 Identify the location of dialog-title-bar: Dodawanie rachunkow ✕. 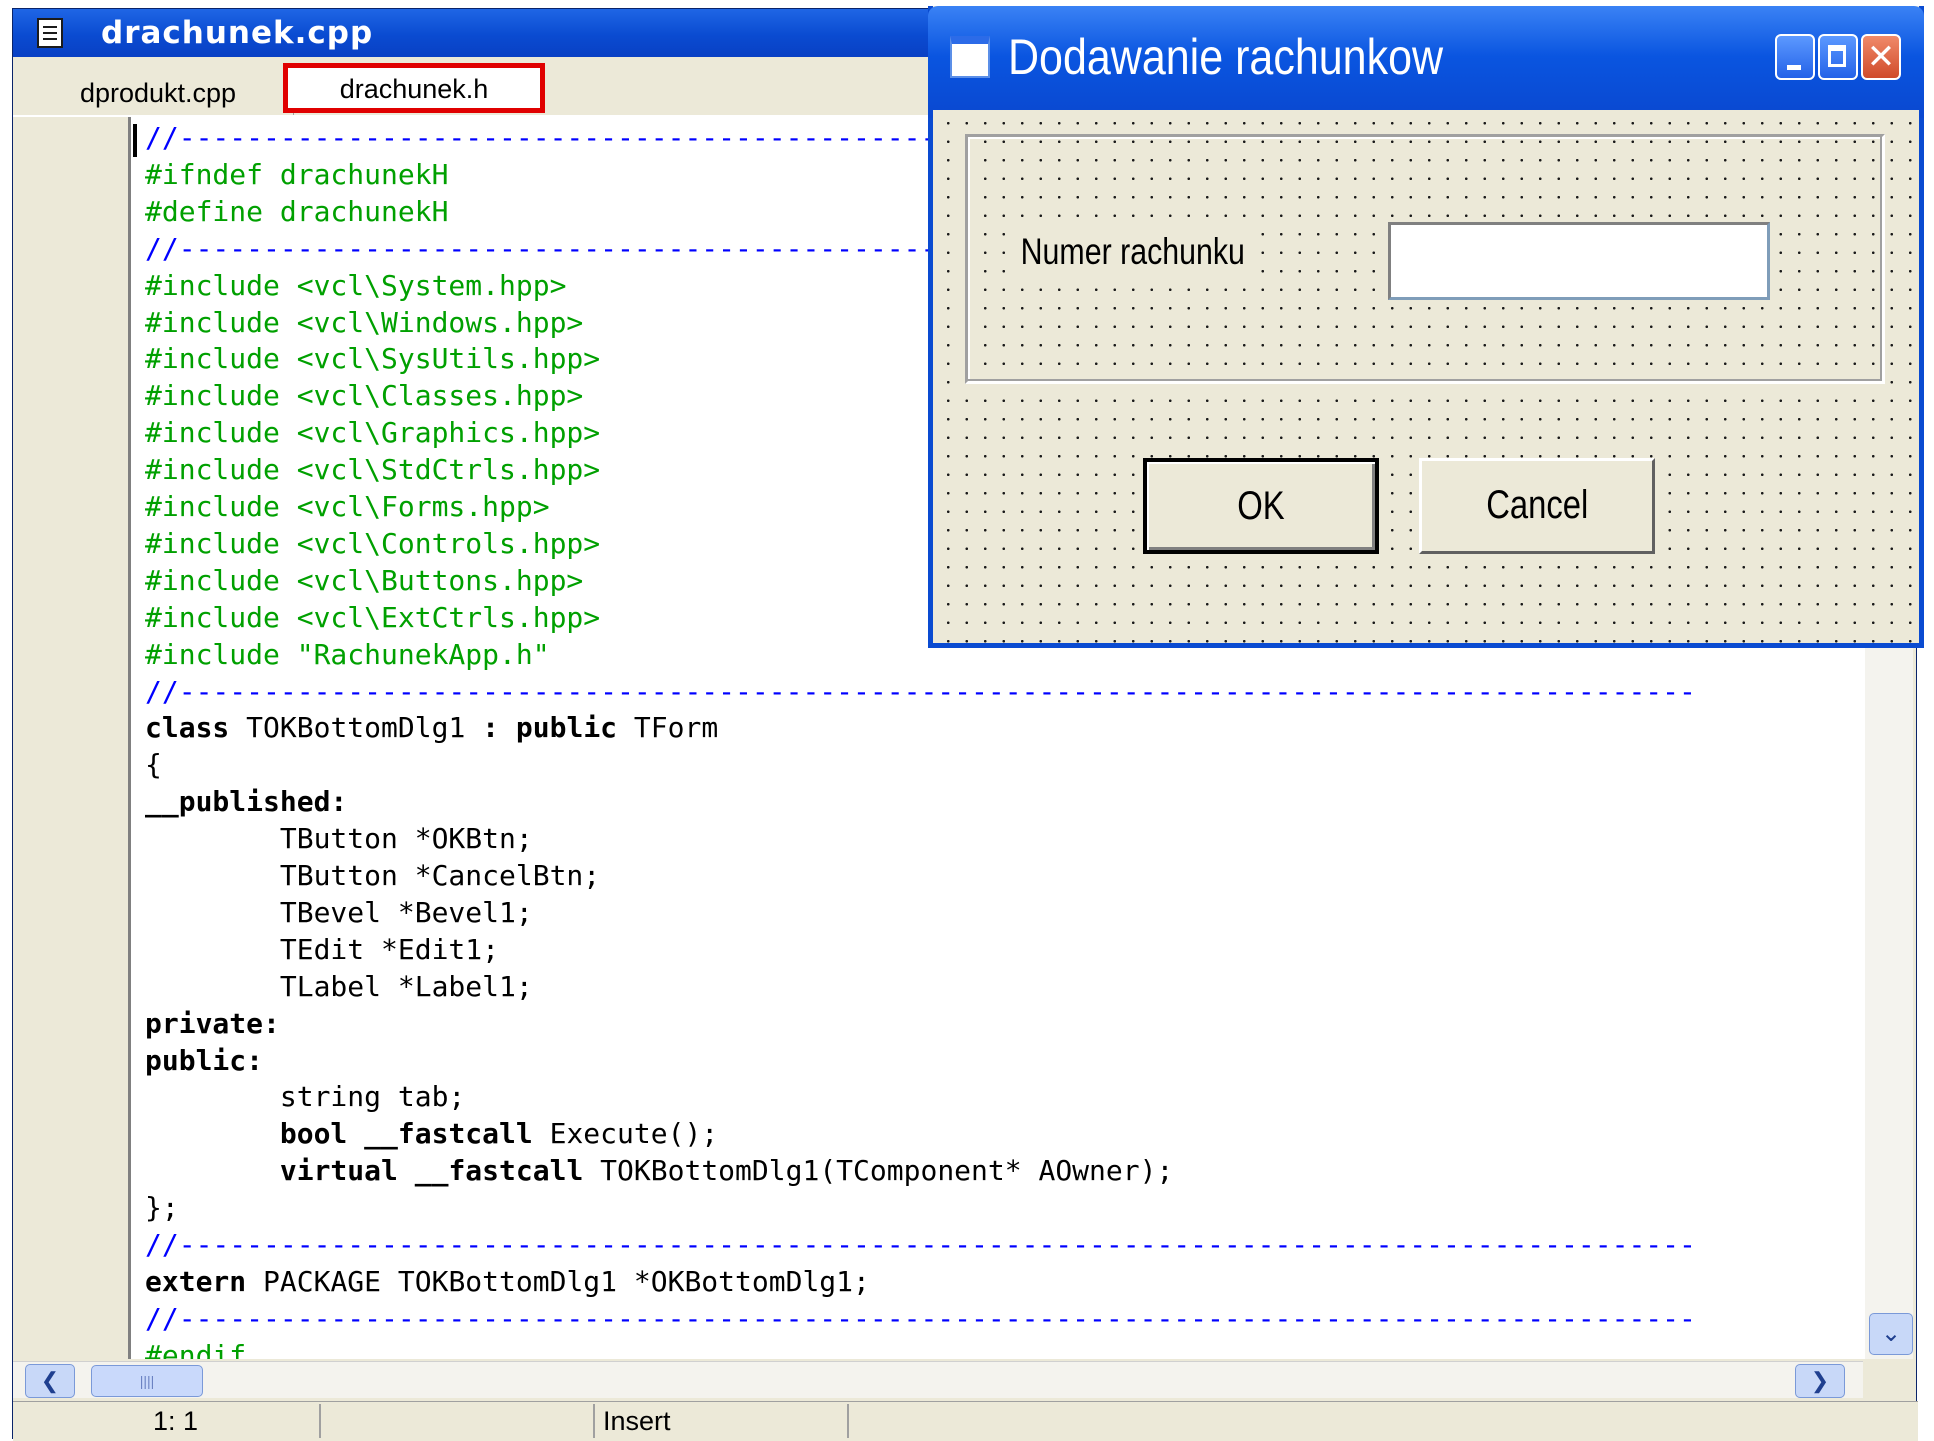
(1426, 62).